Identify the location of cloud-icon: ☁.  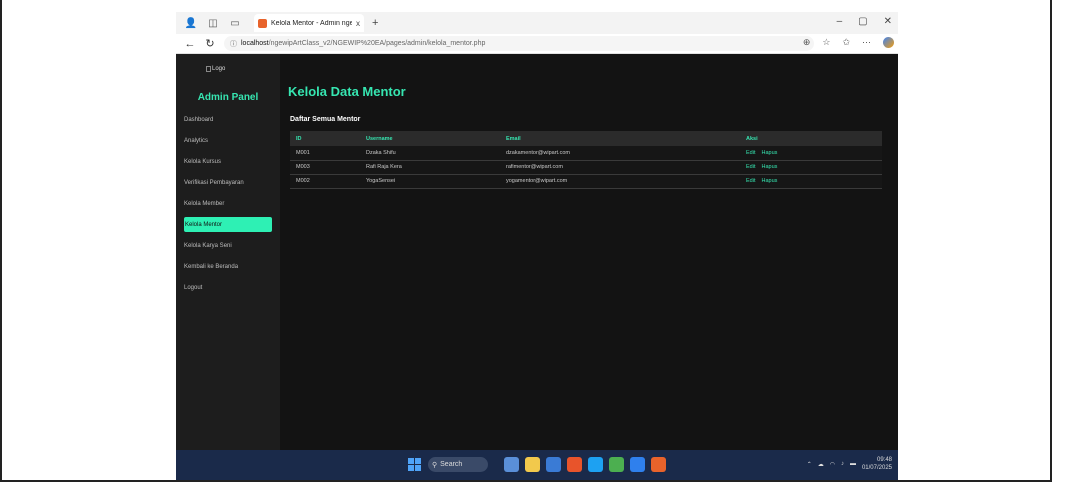
(821, 464).